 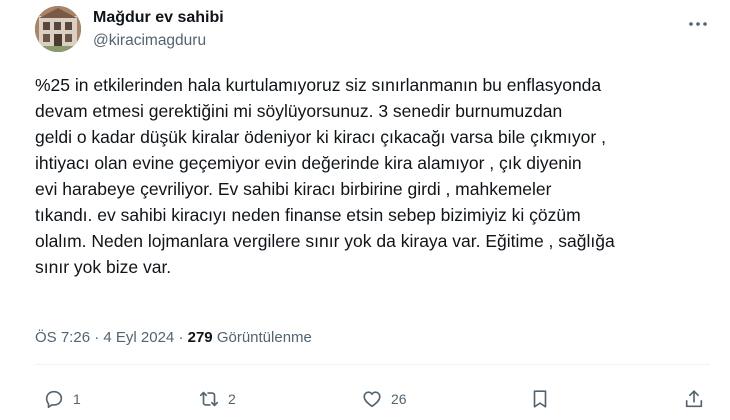 I want to click on reply-count: 1, so click(x=77, y=399).